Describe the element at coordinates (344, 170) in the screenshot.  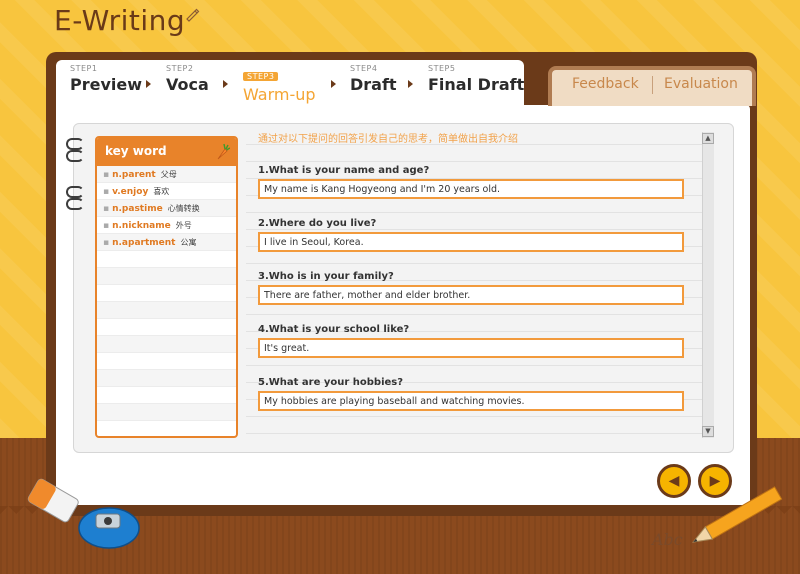
I see `question-label: 1.What is your name and age?` at that location.